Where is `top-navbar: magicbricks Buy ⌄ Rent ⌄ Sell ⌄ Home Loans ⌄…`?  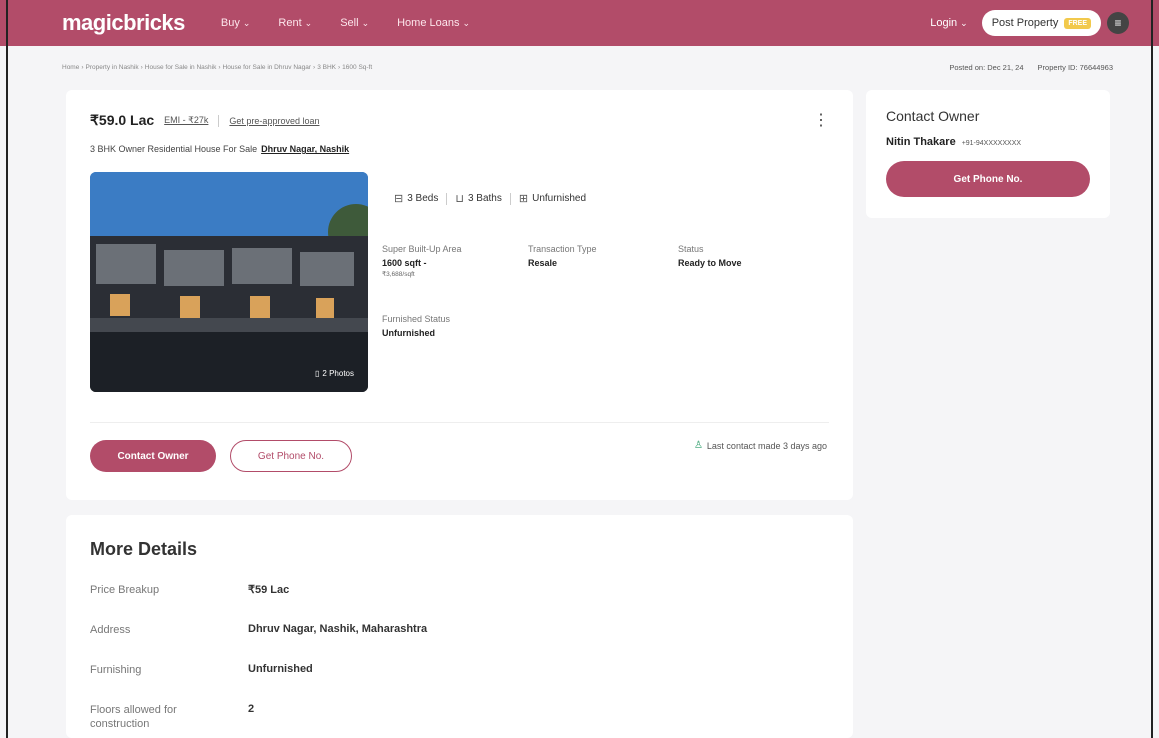
top-navbar: magicbricks Buy ⌄ Rent ⌄ Sell ⌄ Home Loans ⌄… is located at coordinates (579, 23).